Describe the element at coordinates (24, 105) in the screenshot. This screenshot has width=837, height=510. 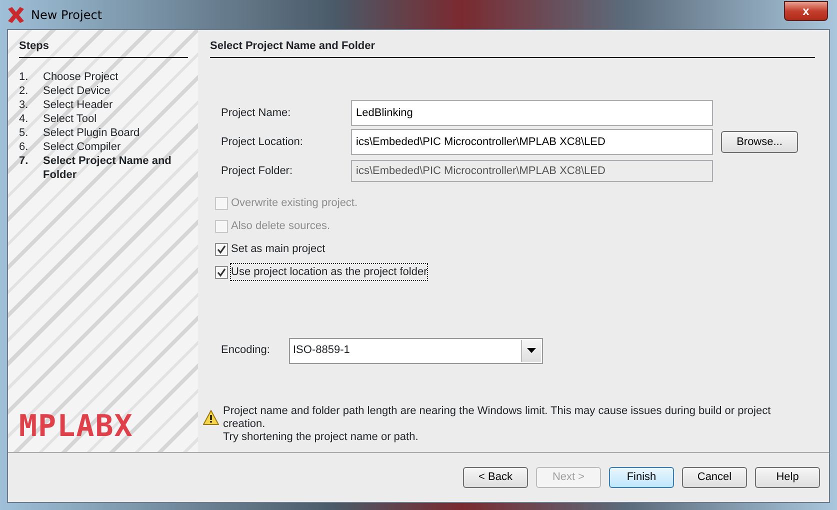
I see `step-number: 3.` at that location.